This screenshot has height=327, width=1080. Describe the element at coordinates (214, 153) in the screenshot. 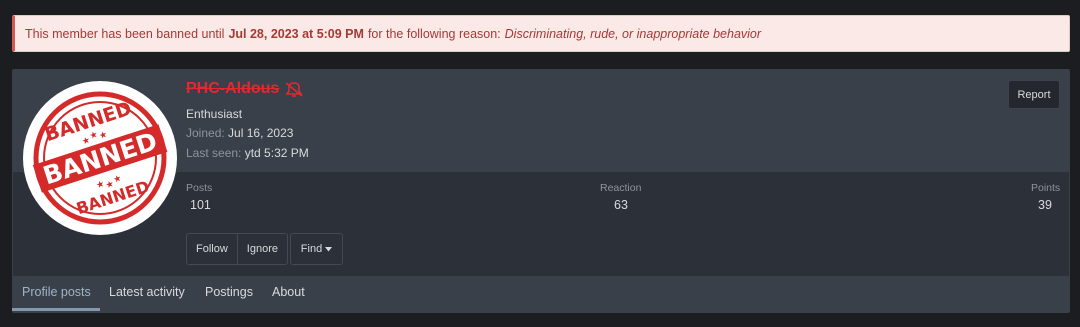

I see `last-seen-label: Last seen:` at that location.